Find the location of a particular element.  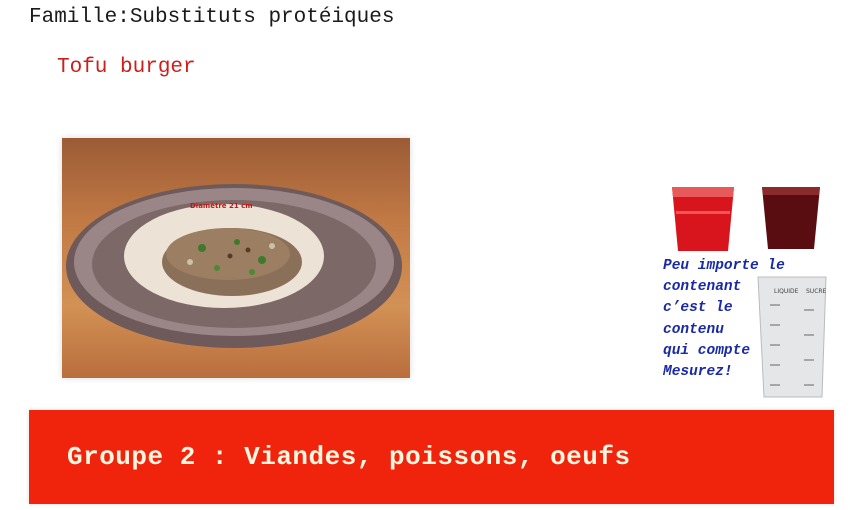

plate-illustration: Diamètre 21 cm is located at coordinates (234, 266).